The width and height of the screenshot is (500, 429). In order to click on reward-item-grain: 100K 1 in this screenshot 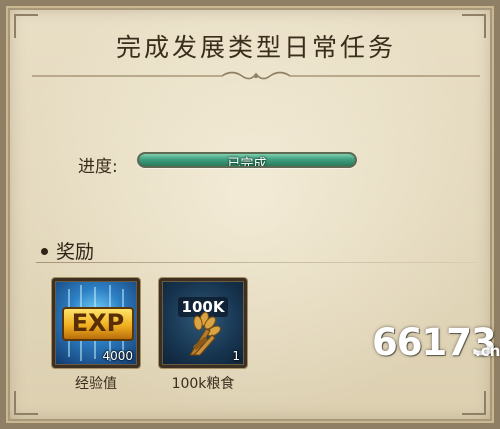, I will do `click(203, 323)`.